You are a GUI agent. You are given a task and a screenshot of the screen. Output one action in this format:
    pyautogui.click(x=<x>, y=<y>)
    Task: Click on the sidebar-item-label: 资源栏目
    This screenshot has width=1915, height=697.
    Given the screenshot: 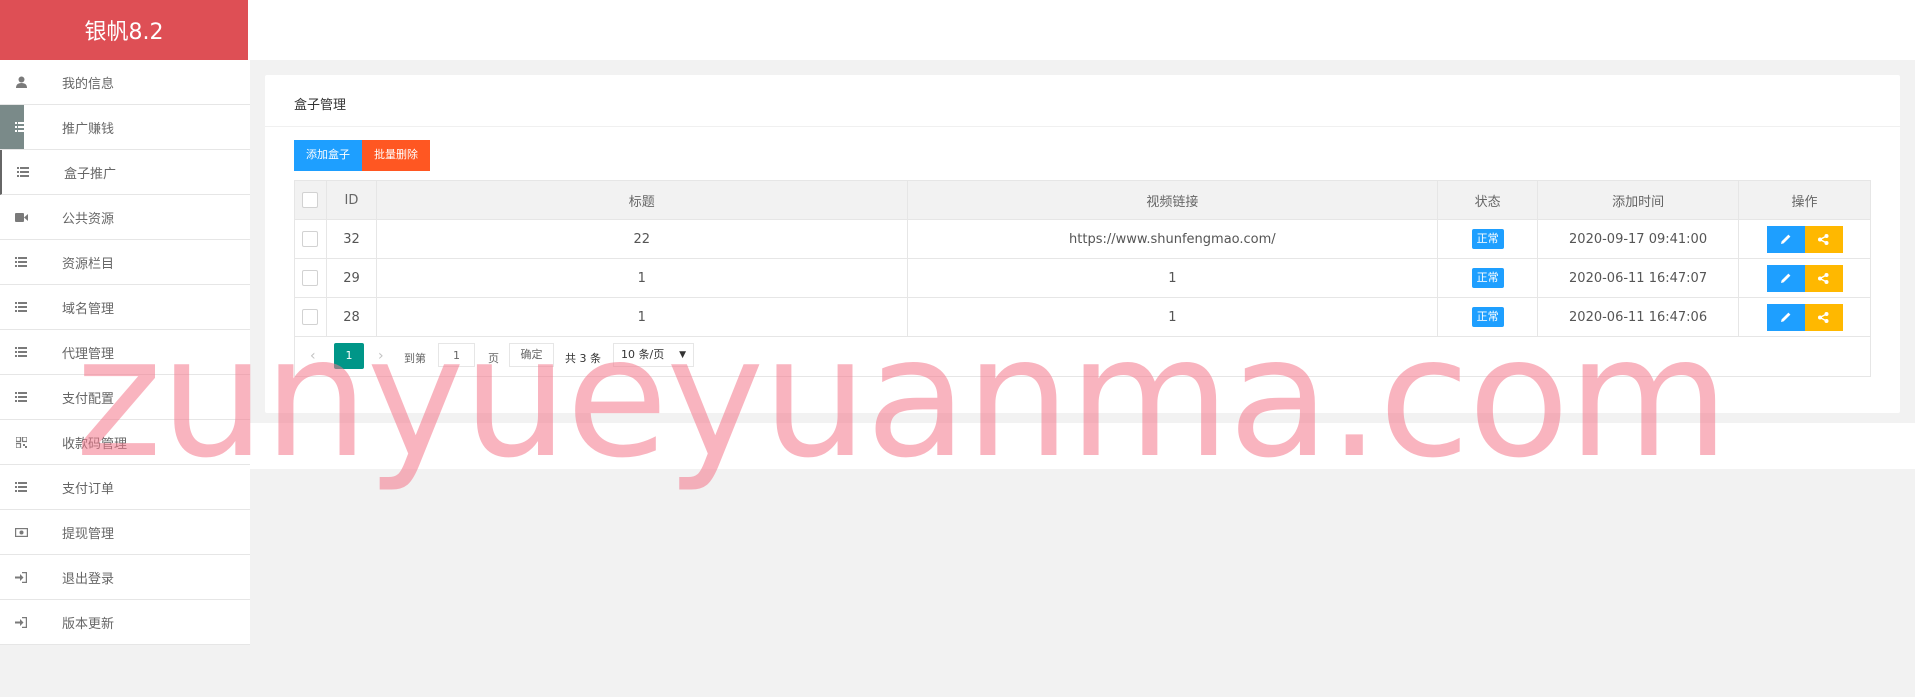 What is the action you would take?
    pyautogui.click(x=88, y=264)
    